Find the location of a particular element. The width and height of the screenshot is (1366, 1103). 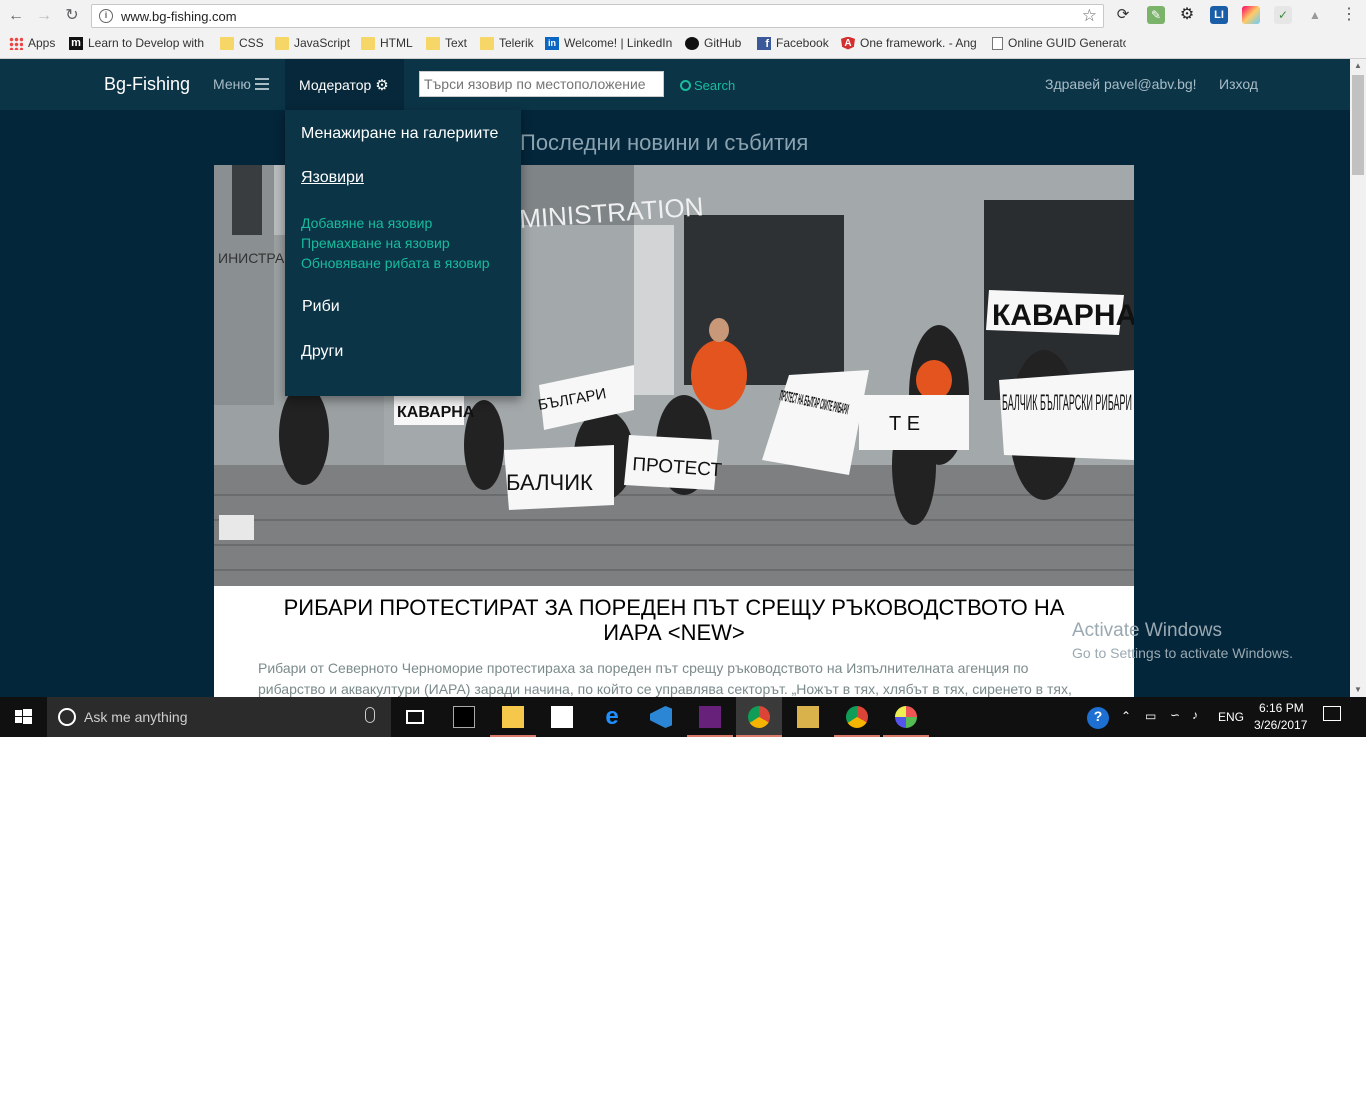

forward-icon: → is located at coordinates (44, 16).